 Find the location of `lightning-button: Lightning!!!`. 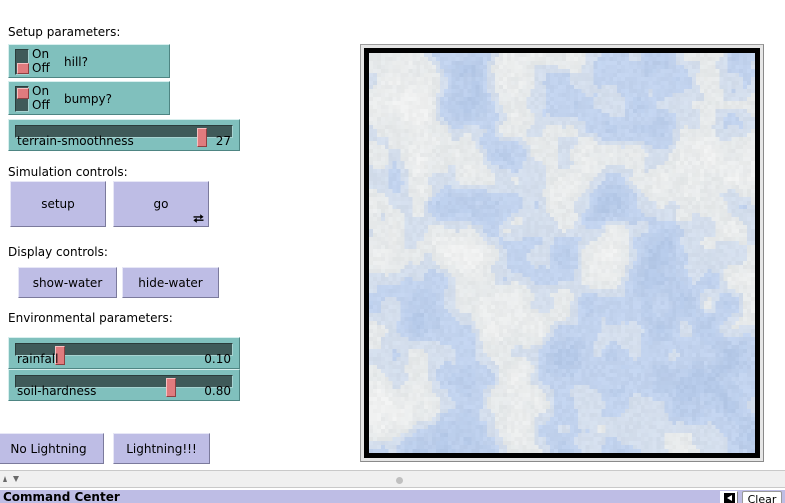

lightning-button: Lightning!!! is located at coordinates (161, 448).